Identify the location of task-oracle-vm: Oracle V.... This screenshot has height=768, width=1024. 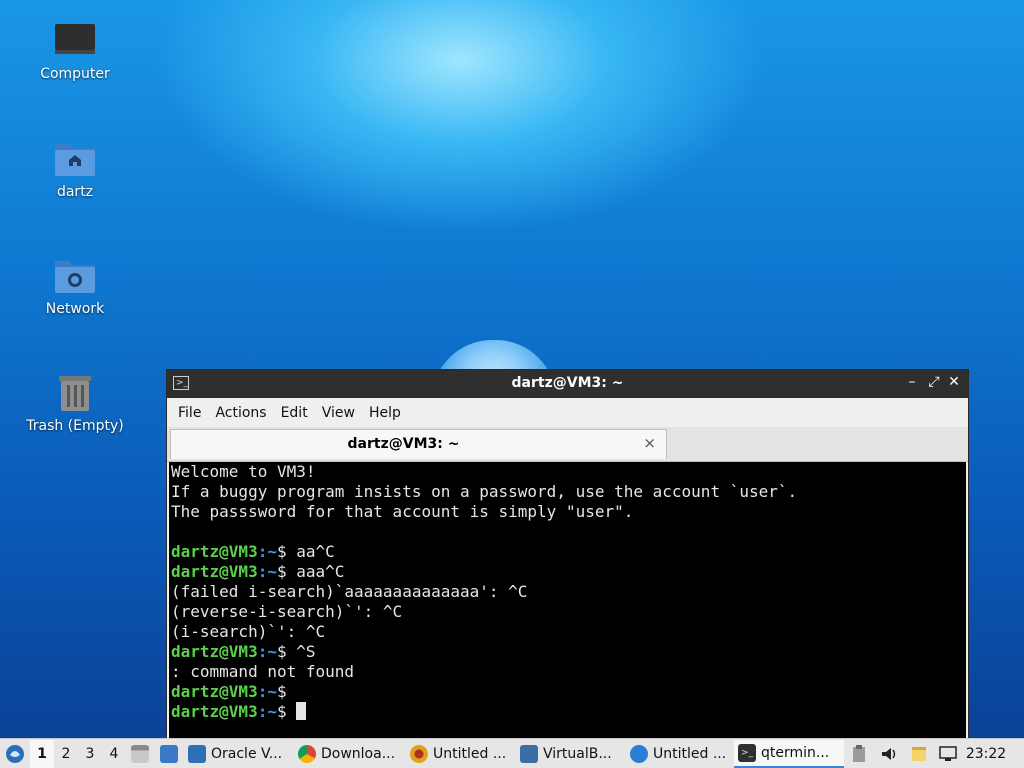
(239, 754).